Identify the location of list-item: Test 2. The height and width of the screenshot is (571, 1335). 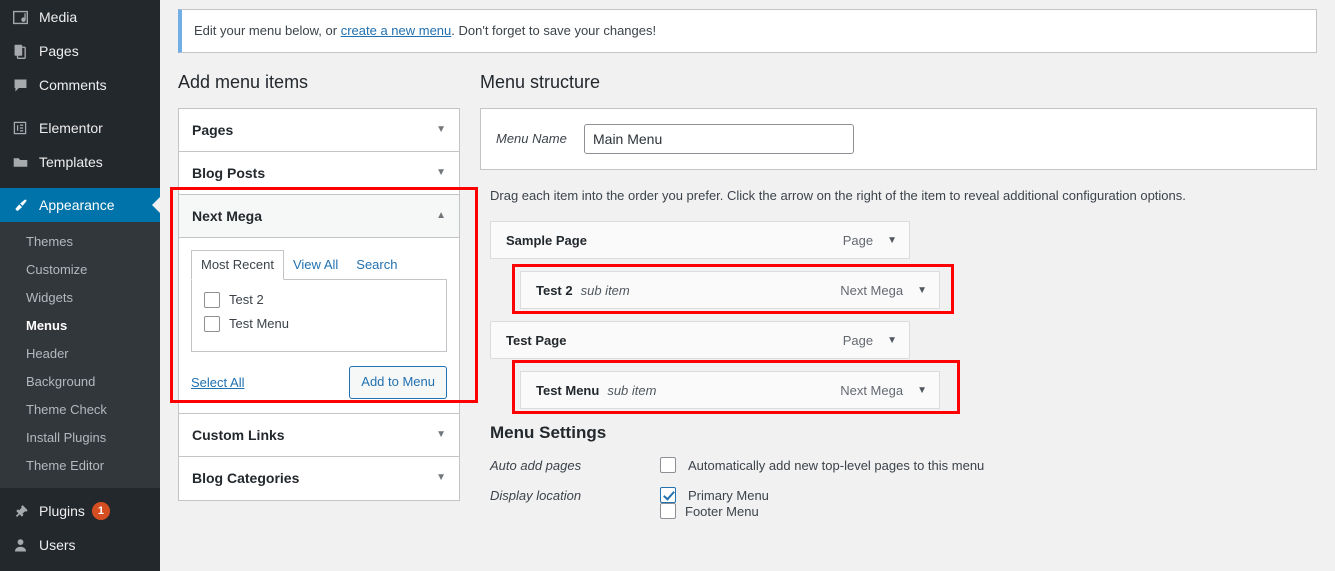
(319, 299).